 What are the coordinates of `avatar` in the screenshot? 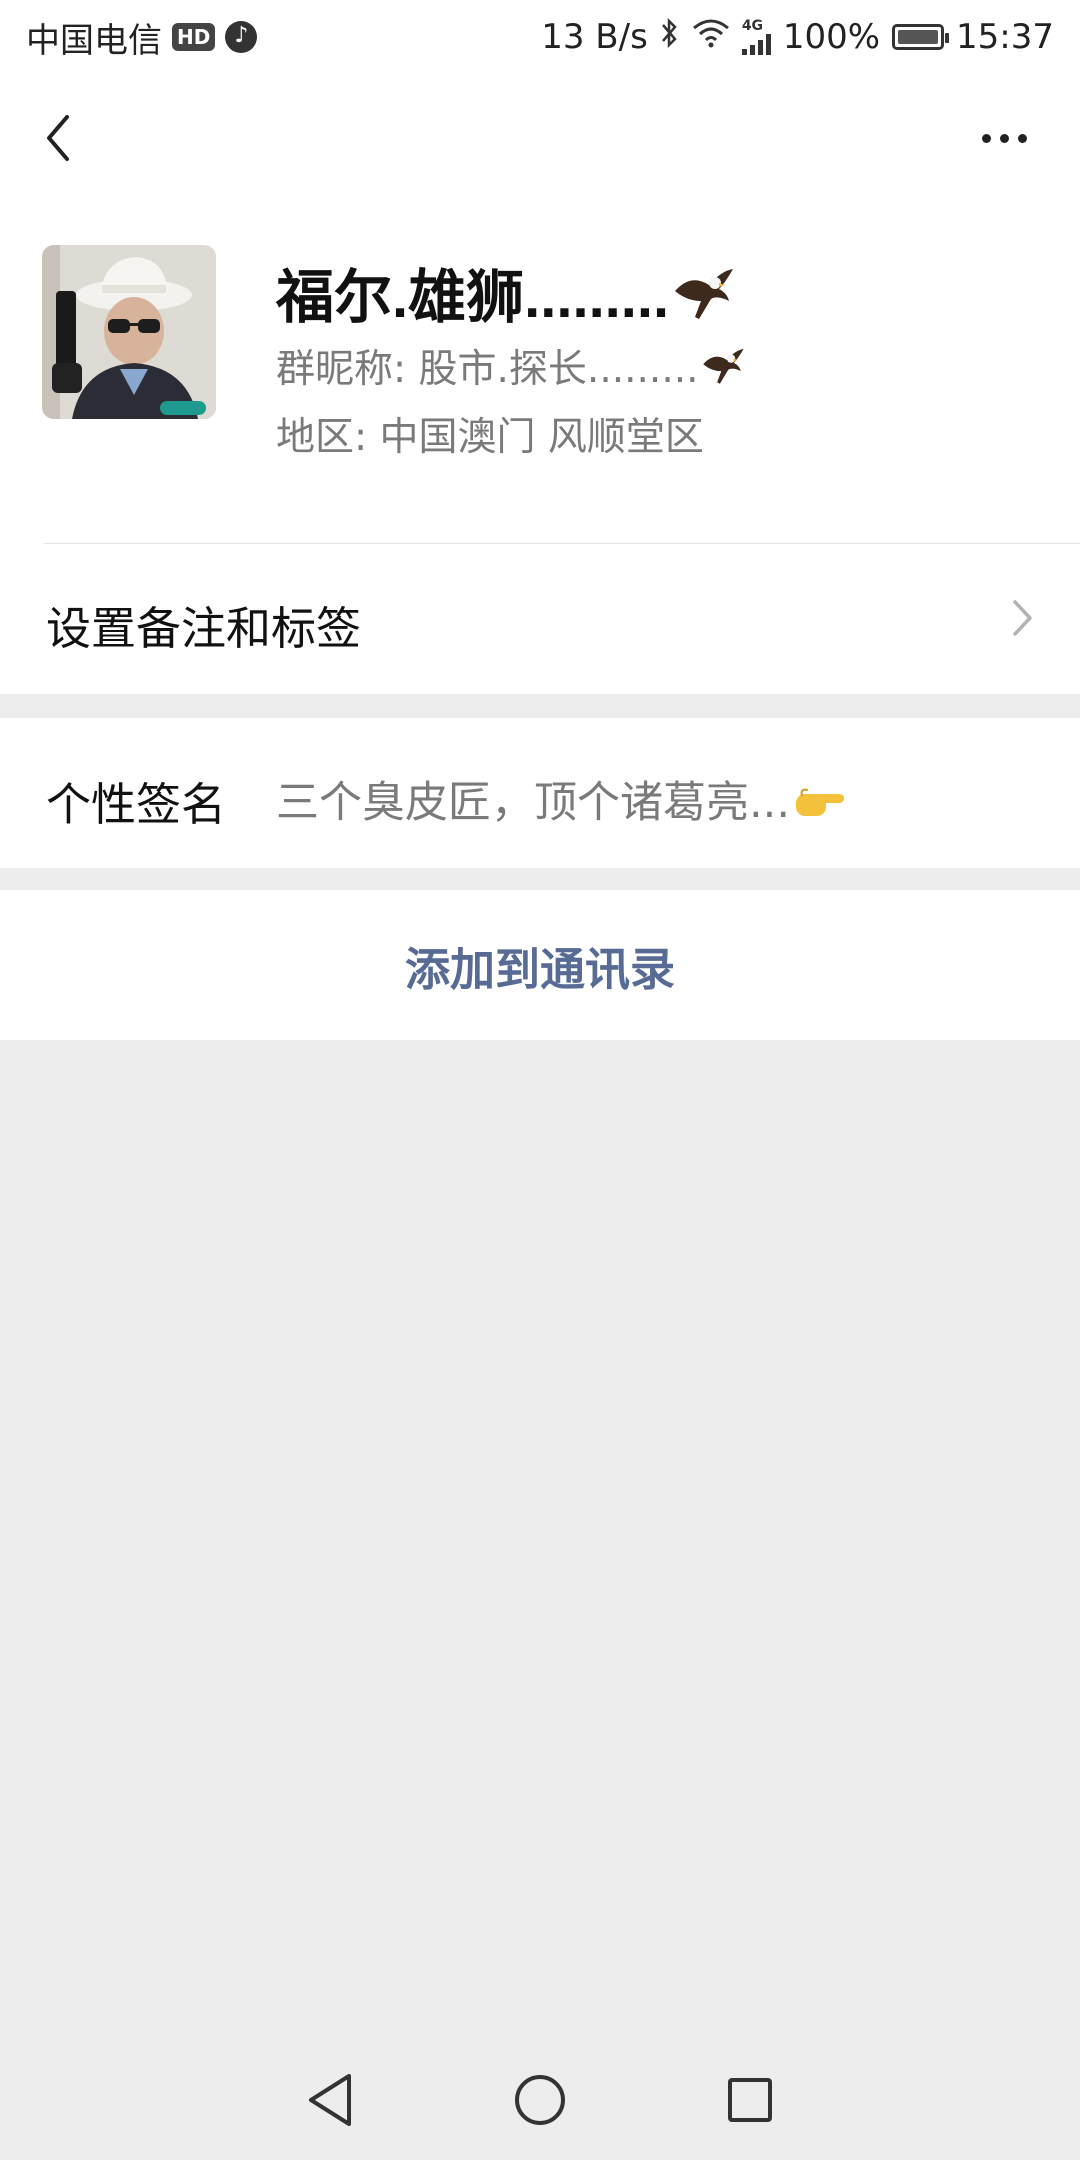 It's located at (129, 332).